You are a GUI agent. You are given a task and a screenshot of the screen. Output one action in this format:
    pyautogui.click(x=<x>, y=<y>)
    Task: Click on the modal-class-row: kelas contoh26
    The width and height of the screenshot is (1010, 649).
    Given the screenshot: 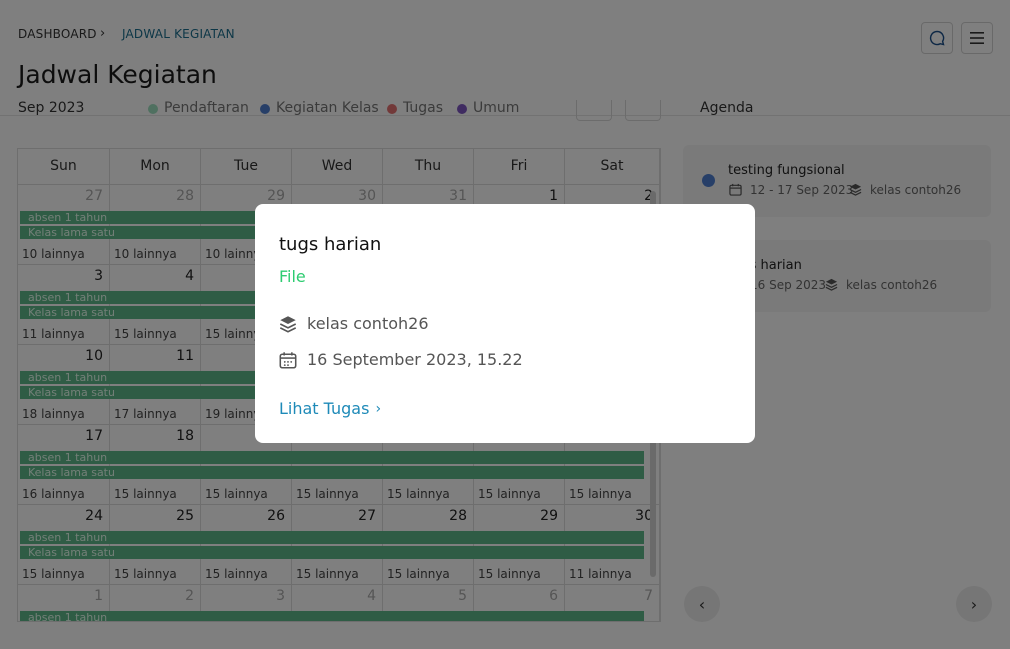 What is the action you would take?
    pyautogui.click(x=354, y=323)
    